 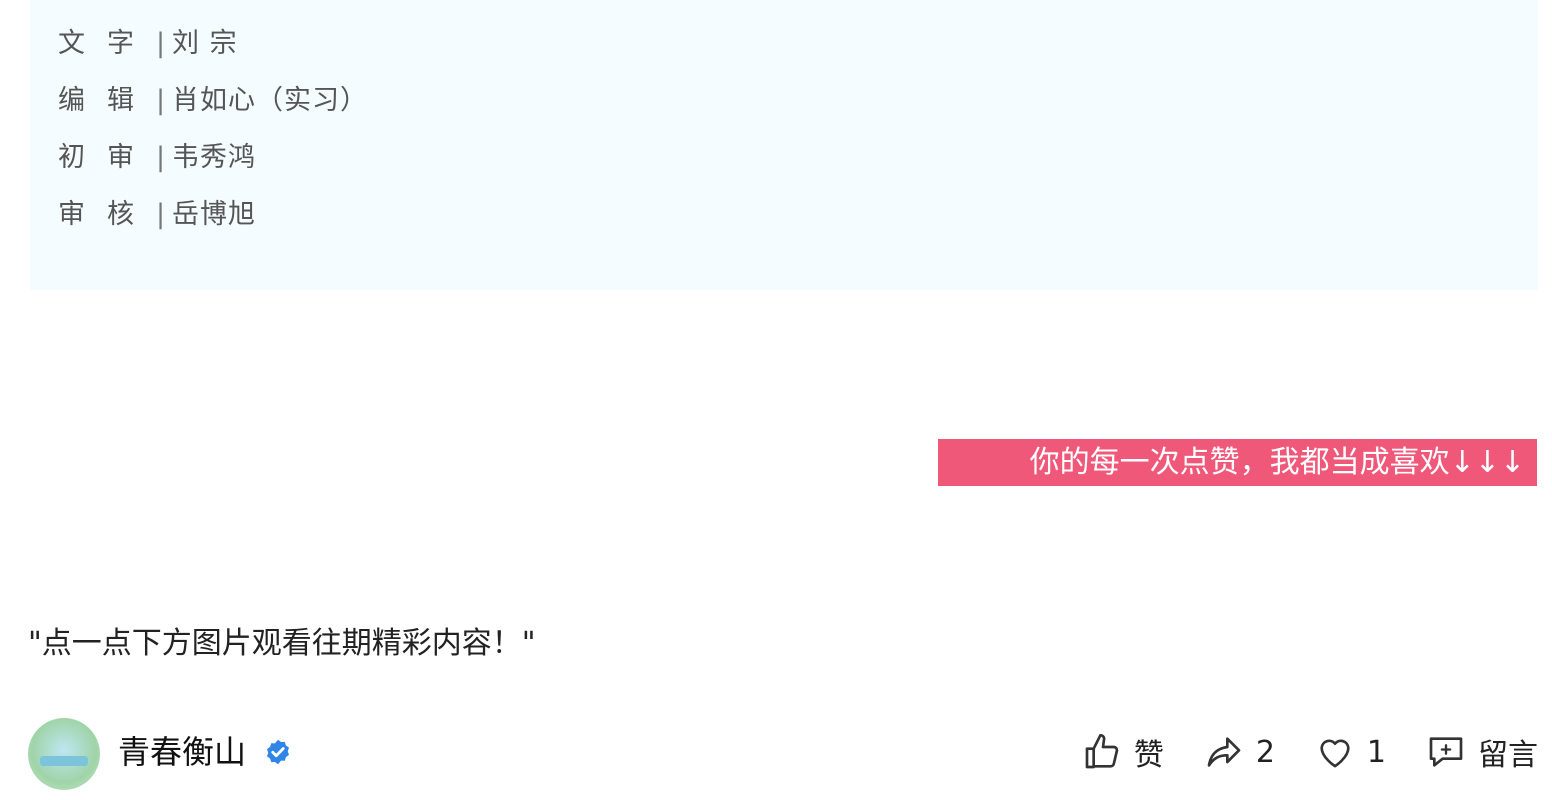 What do you see at coordinates (1376, 752) in the screenshot?
I see `favorite-count: 1` at bounding box center [1376, 752].